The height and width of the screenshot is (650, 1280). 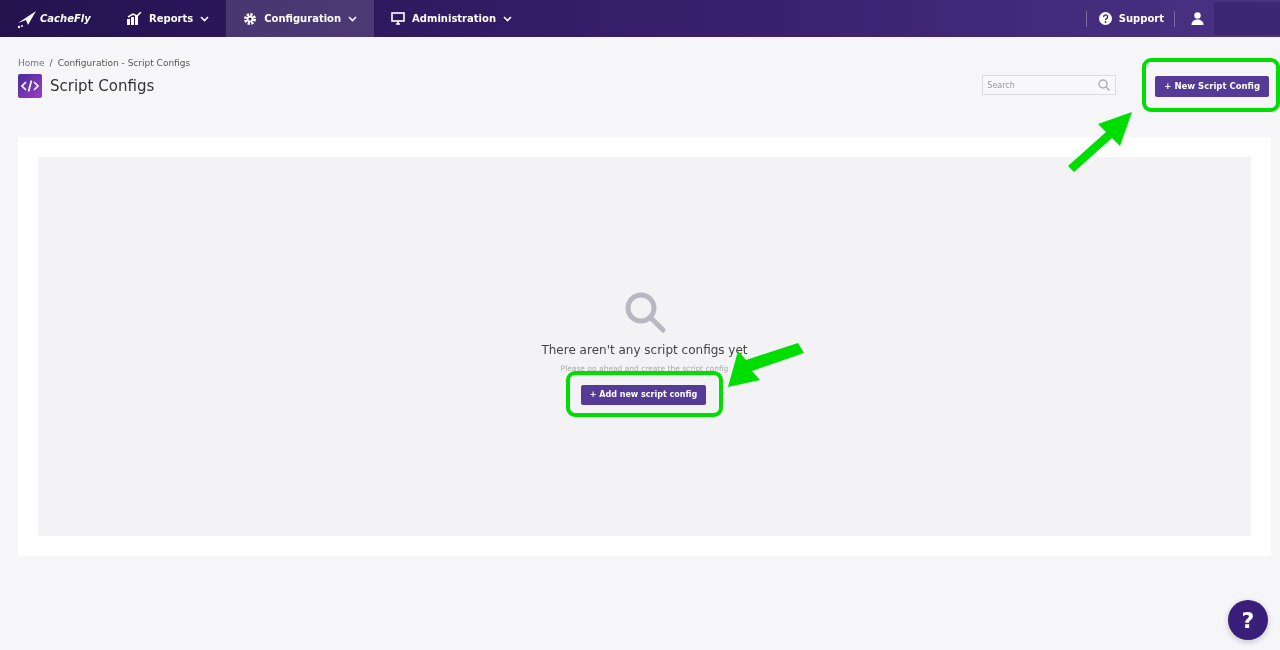 What do you see at coordinates (134, 18) in the screenshot?
I see `bar-chart-icon` at bounding box center [134, 18].